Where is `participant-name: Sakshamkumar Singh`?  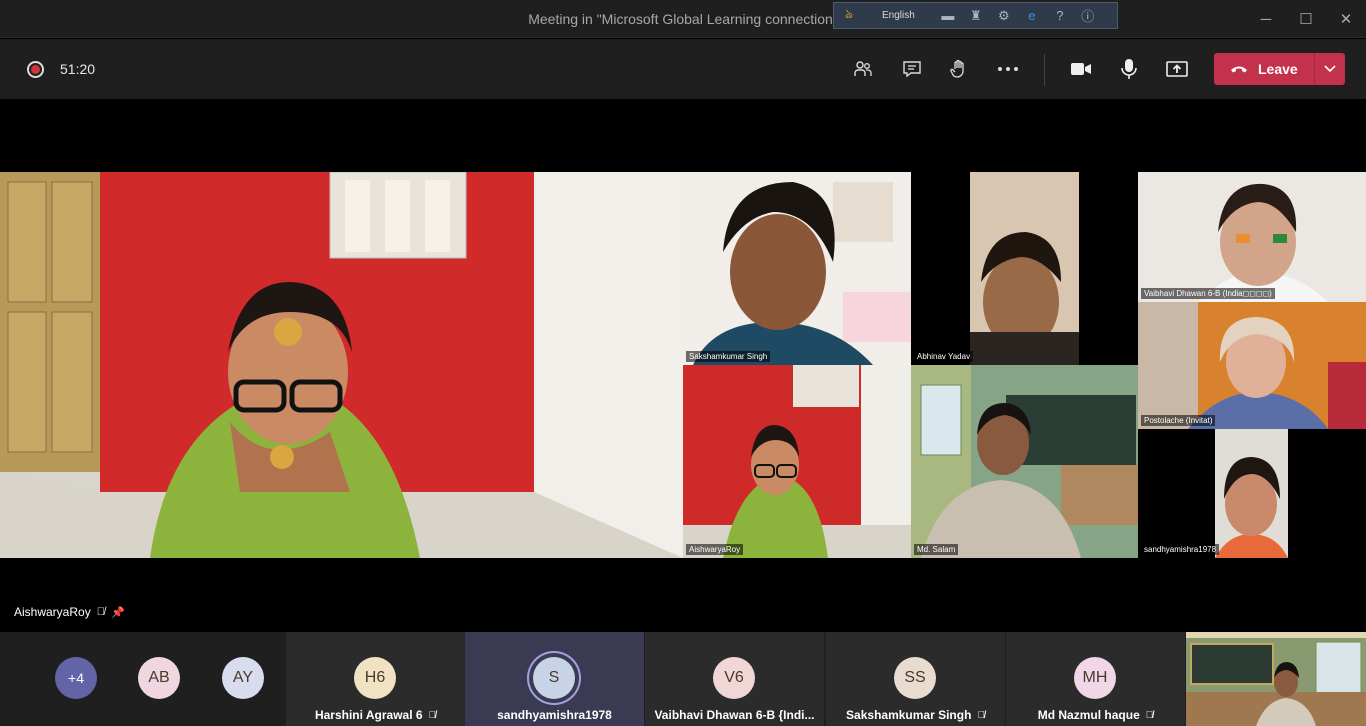 participant-name: Sakshamkumar Singh is located at coordinates (909, 715).